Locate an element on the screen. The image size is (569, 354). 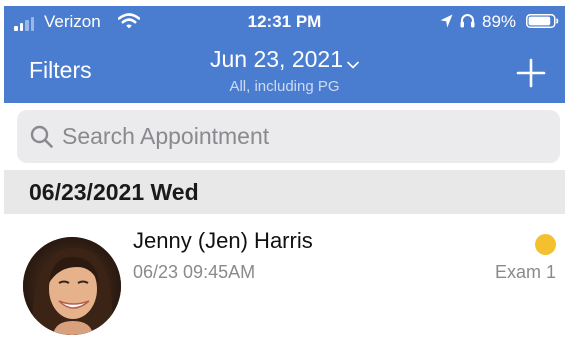
status-time: 12:31 PM is located at coordinates (284, 21).